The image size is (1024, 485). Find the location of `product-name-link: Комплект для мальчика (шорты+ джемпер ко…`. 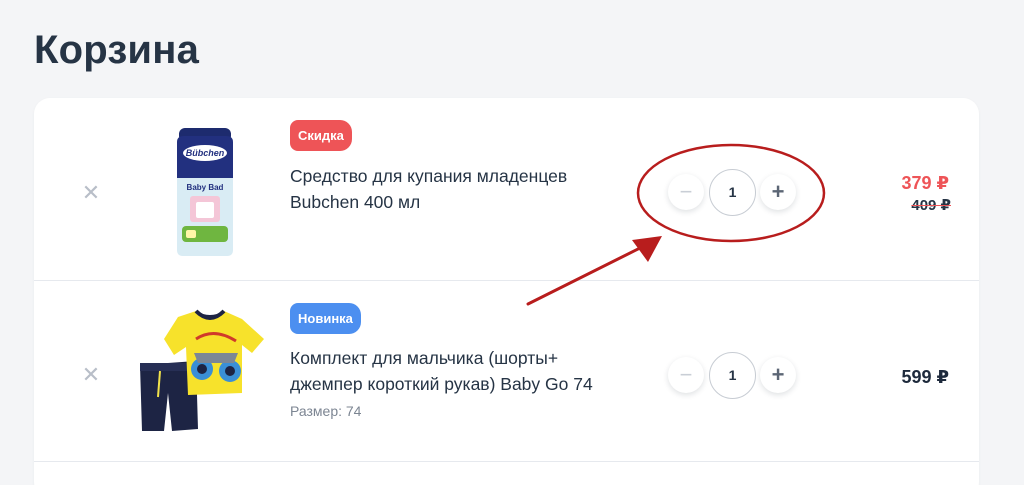

product-name-link: Комплект для мальчика (шорты+ джемпер ко… is located at coordinates (470, 371).